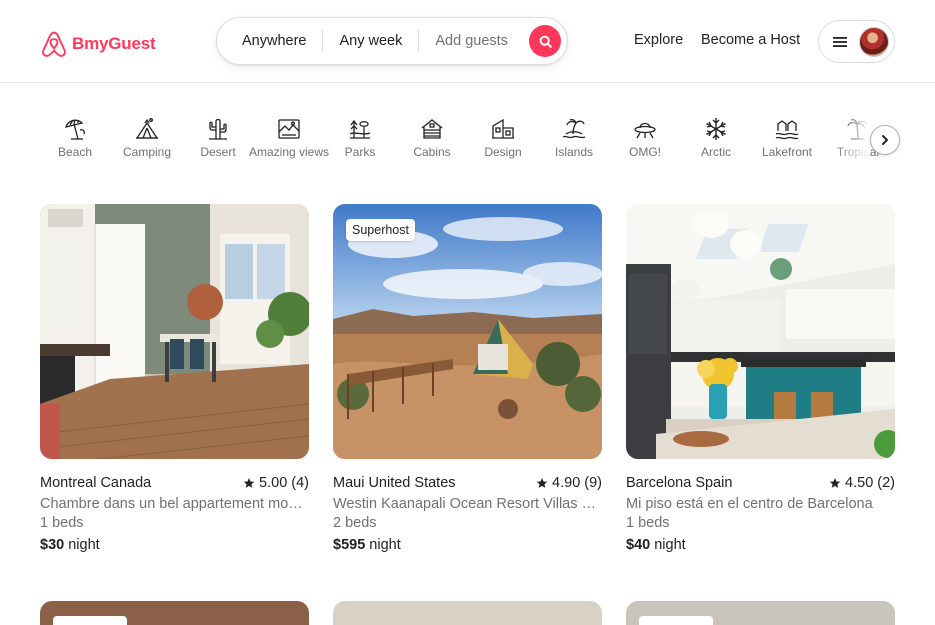 The height and width of the screenshot is (625, 935). I want to click on user-menu-button, so click(856, 41).